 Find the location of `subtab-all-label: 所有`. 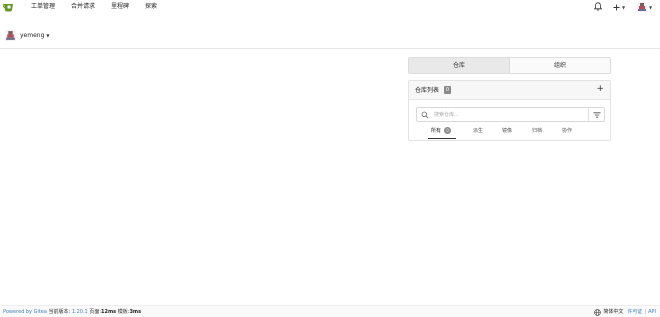

subtab-all-label: 所有 is located at coordinates (436, 131).